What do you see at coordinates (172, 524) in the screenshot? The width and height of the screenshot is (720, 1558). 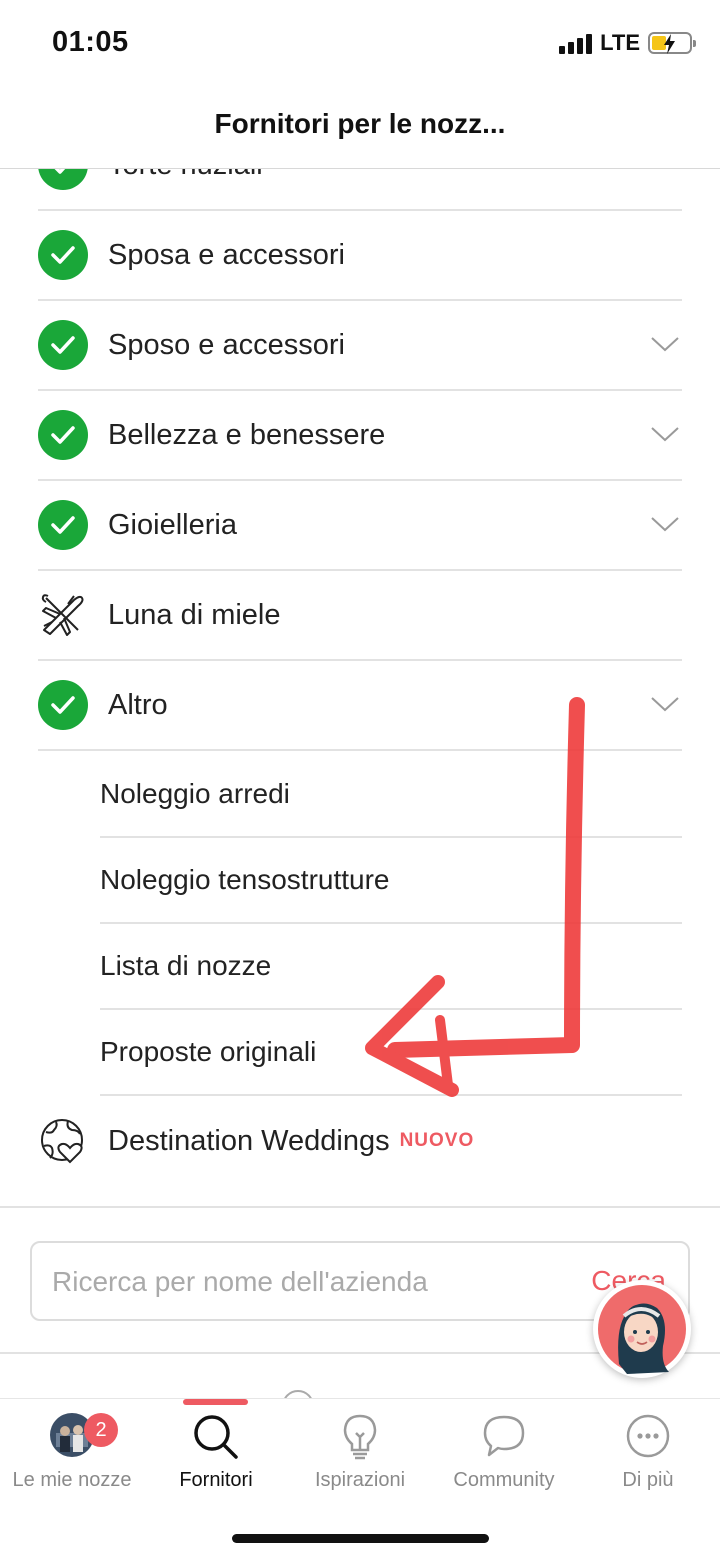 I see `category-label: Gioielleria` at bounding box center [172, 524].